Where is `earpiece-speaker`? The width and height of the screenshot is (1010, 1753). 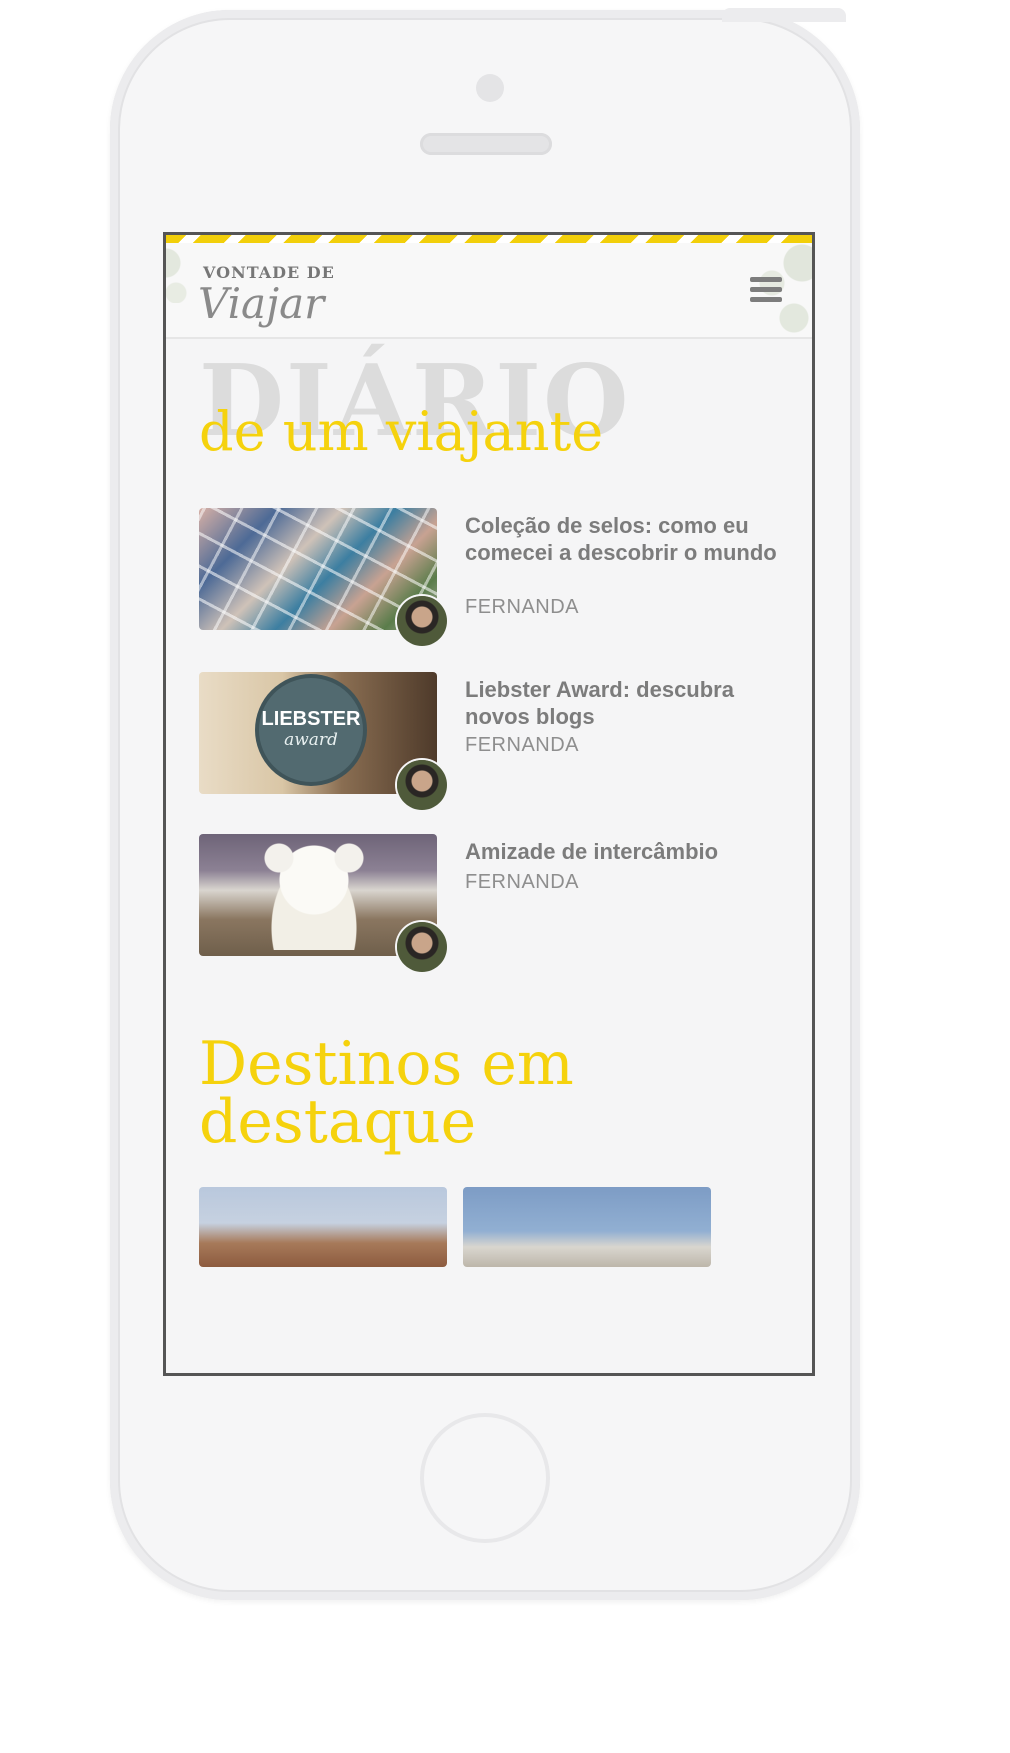 earpiece-speaker is located at coordinates (486, 144).